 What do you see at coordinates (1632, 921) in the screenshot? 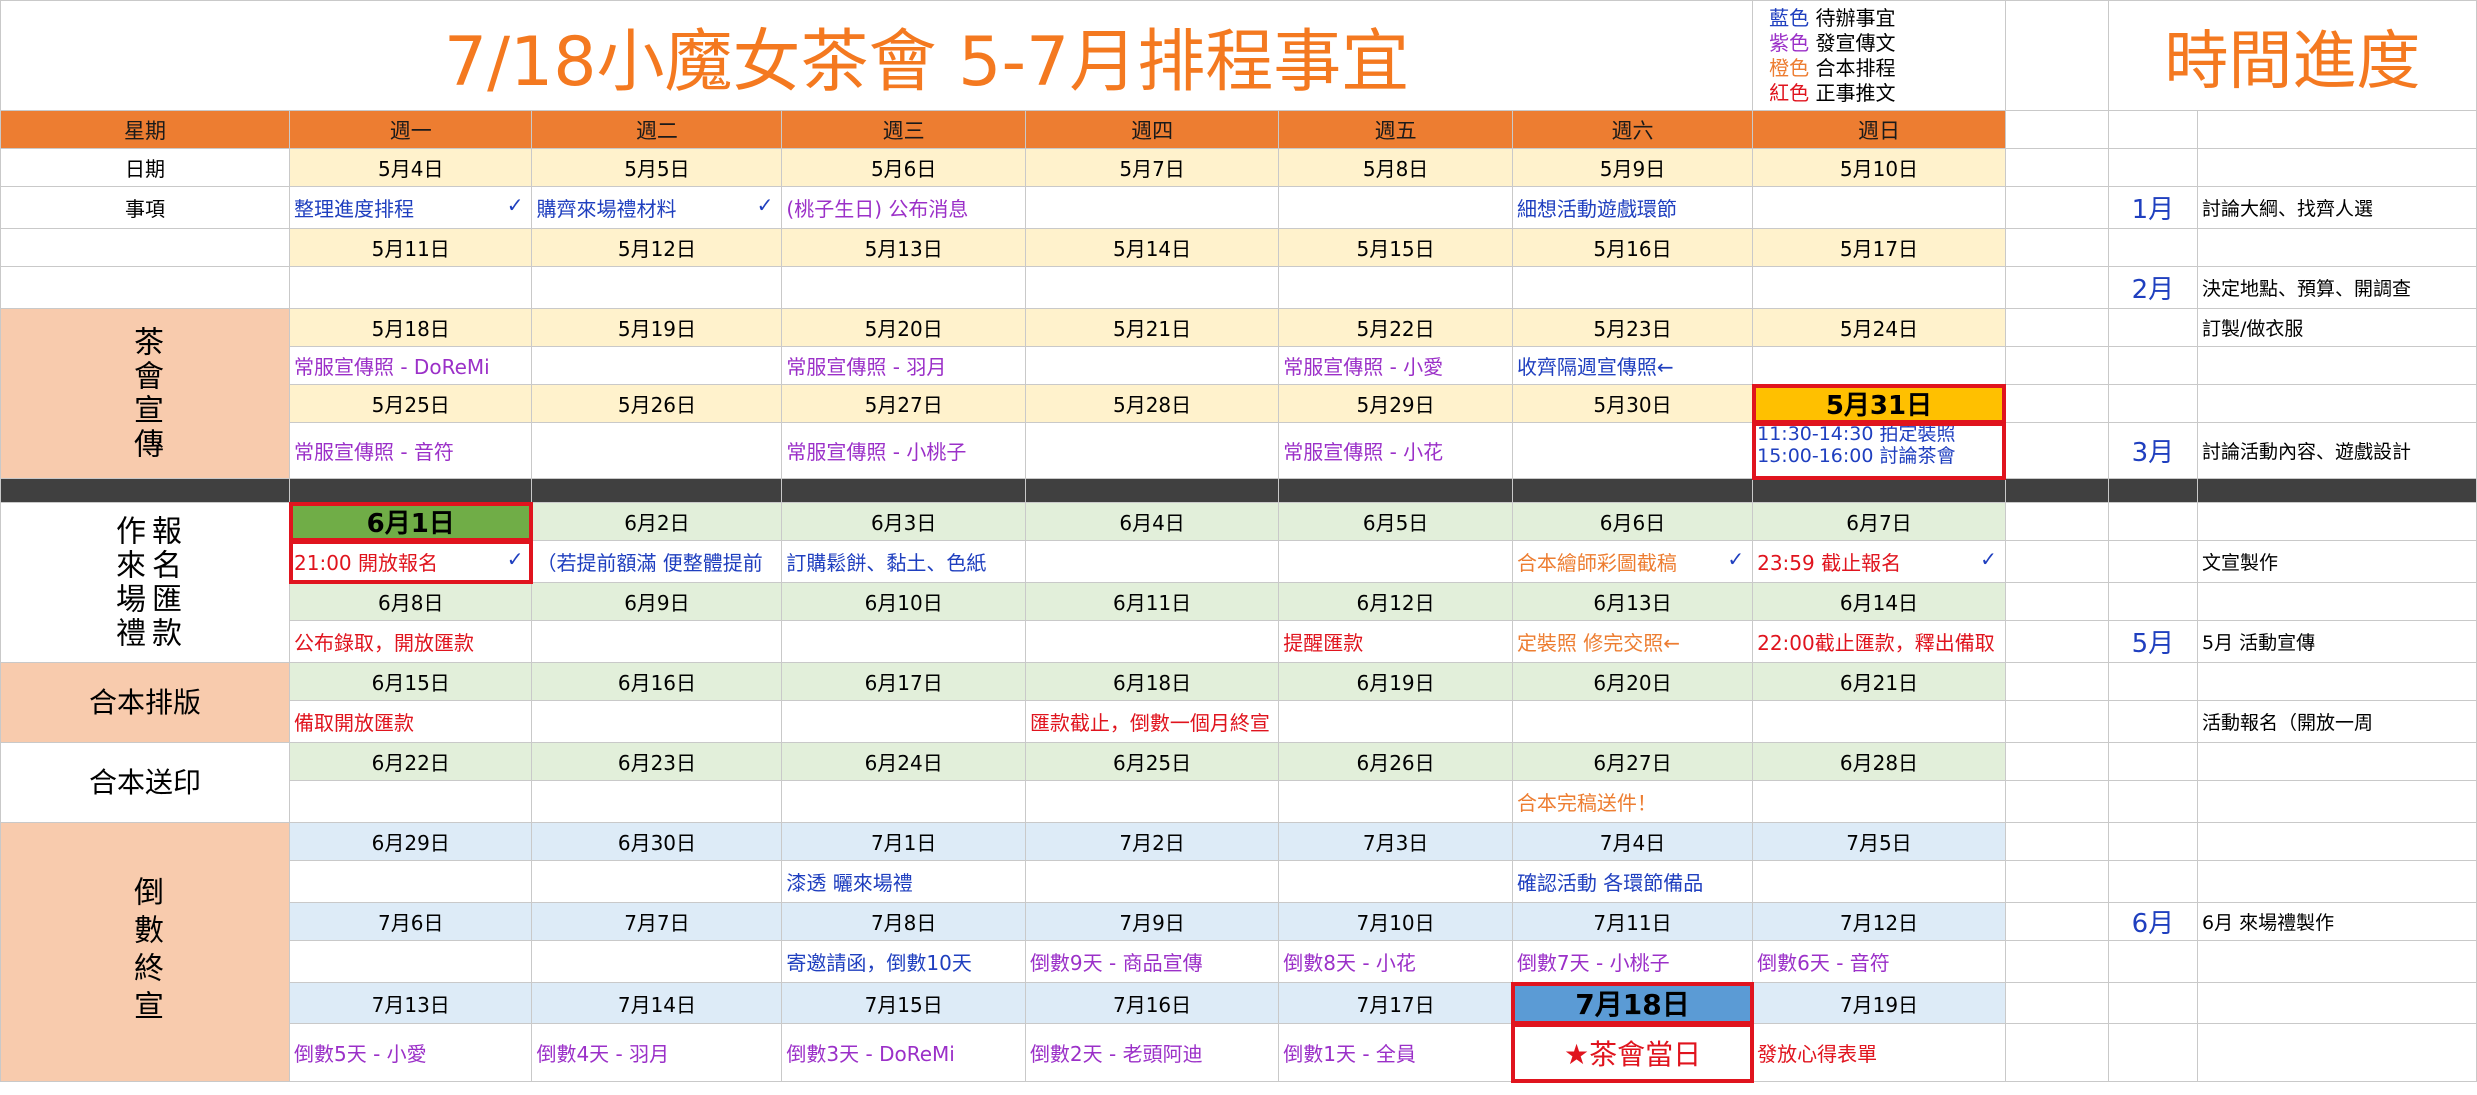
I see `date-cell: 7月11日` at bounding box center [1632, 921].